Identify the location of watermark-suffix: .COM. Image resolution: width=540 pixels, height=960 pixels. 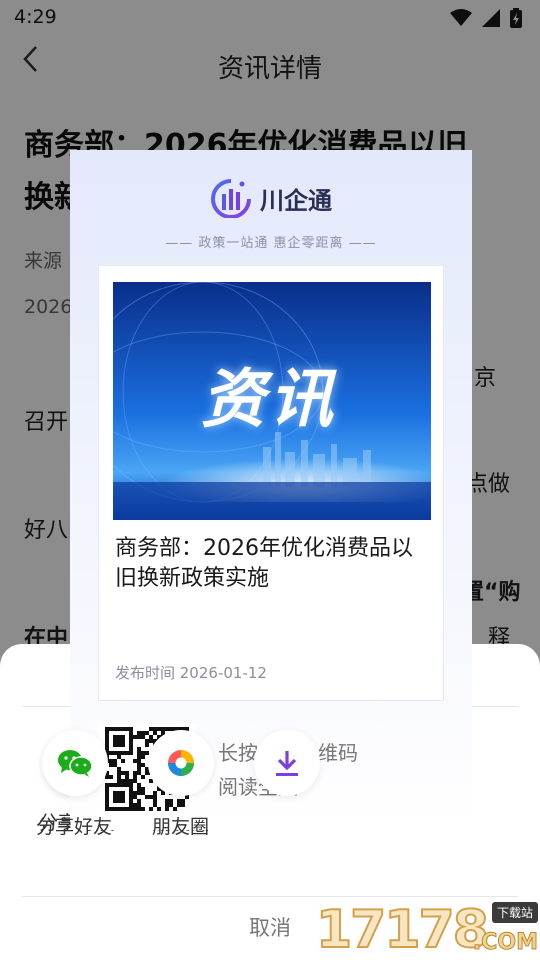
(505, 943).